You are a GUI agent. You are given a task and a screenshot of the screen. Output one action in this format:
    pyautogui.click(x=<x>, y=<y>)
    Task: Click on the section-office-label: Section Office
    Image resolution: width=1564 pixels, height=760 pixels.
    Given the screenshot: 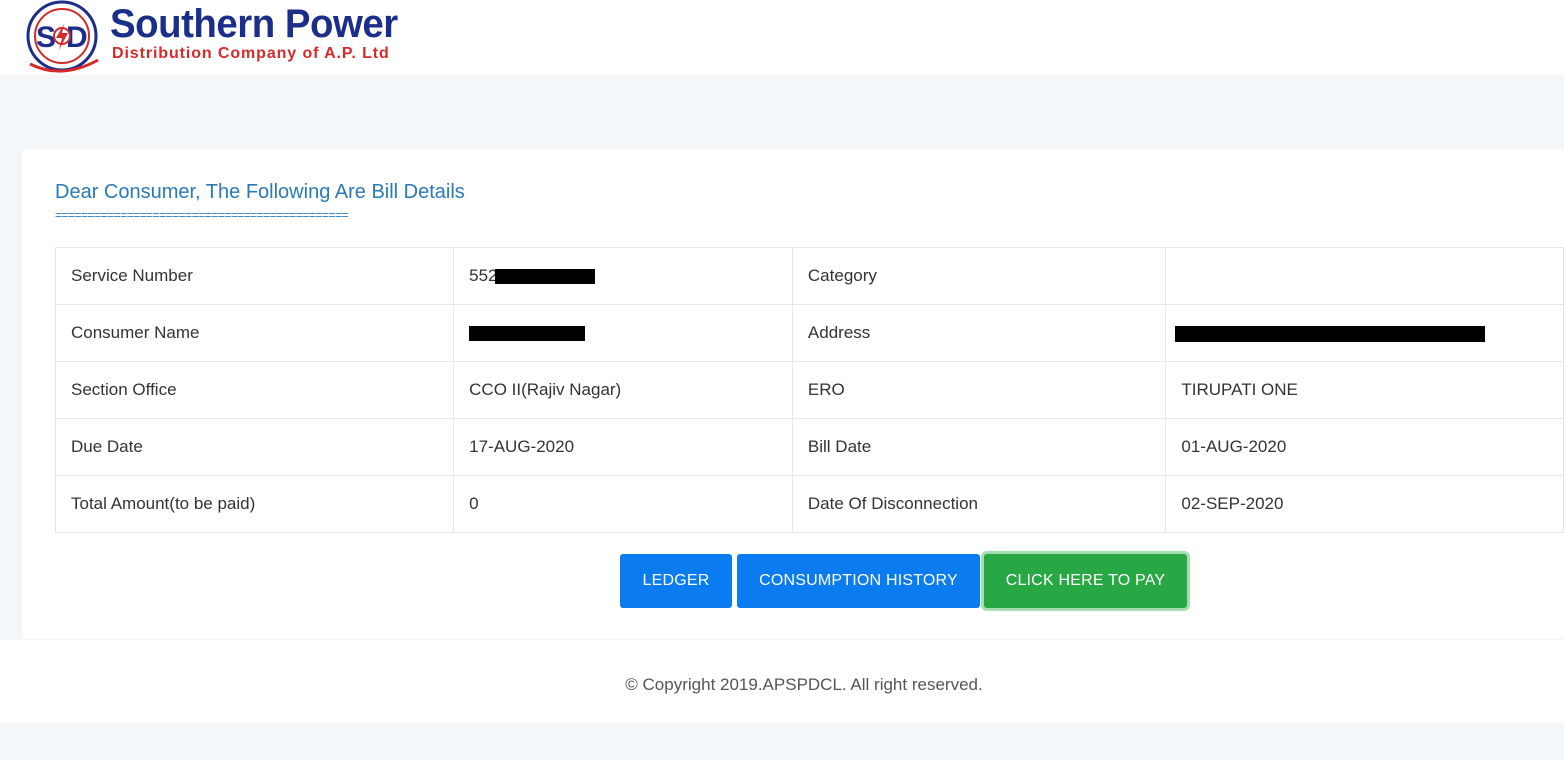 What is the action you would take?
    pyautogui.click(x=254, y=390)
    